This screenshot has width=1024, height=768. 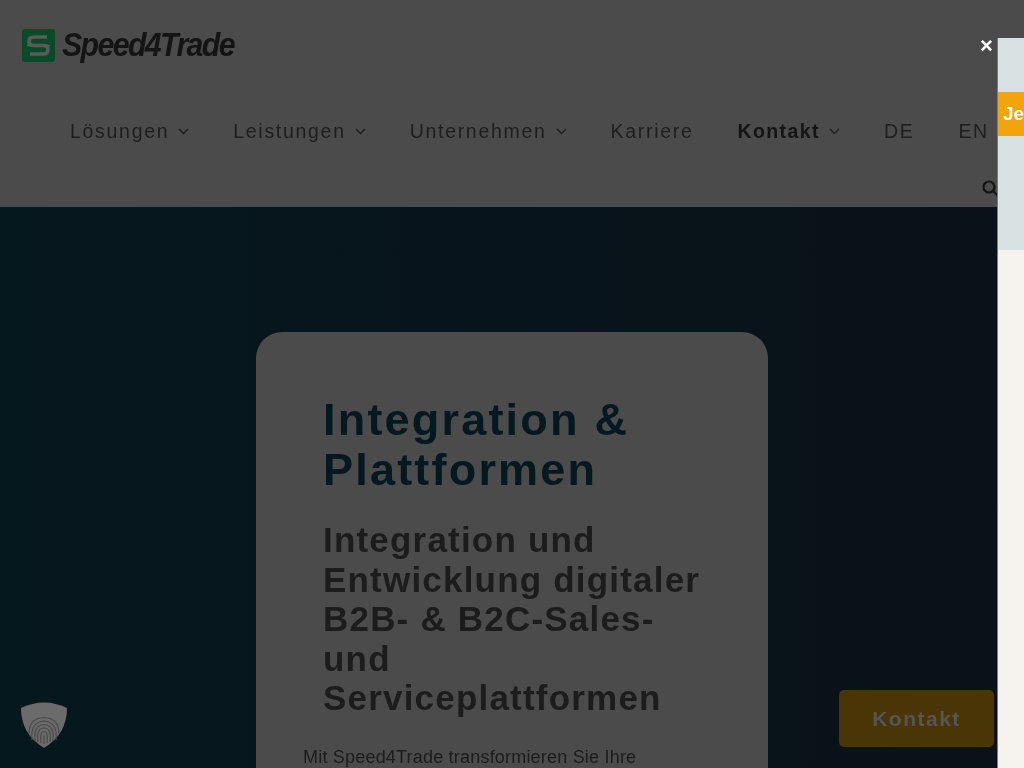 What do you see at coordinates (44, 724) in the screenshot?
I see `fingerprint-shield-icon` at bounding box center [44, 724].